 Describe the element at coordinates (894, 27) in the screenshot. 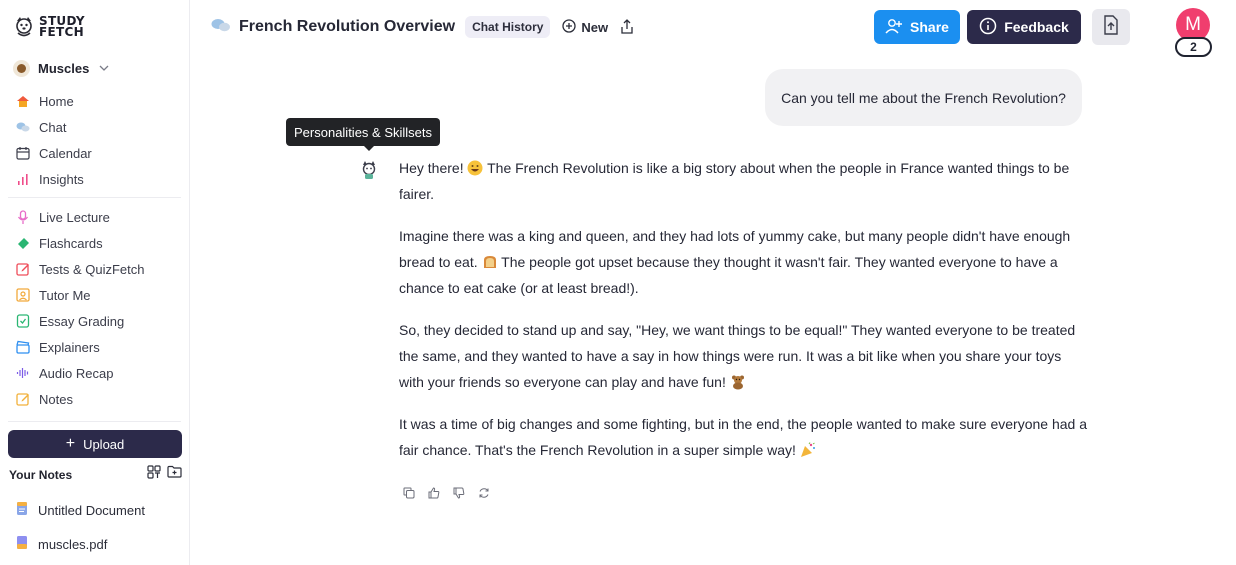

I see `add-user-icon` at that location.